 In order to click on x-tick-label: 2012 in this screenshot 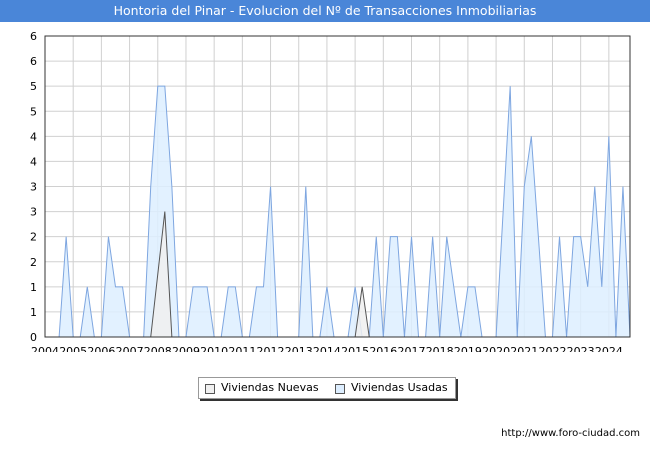, I will do `click(271, 348)`.